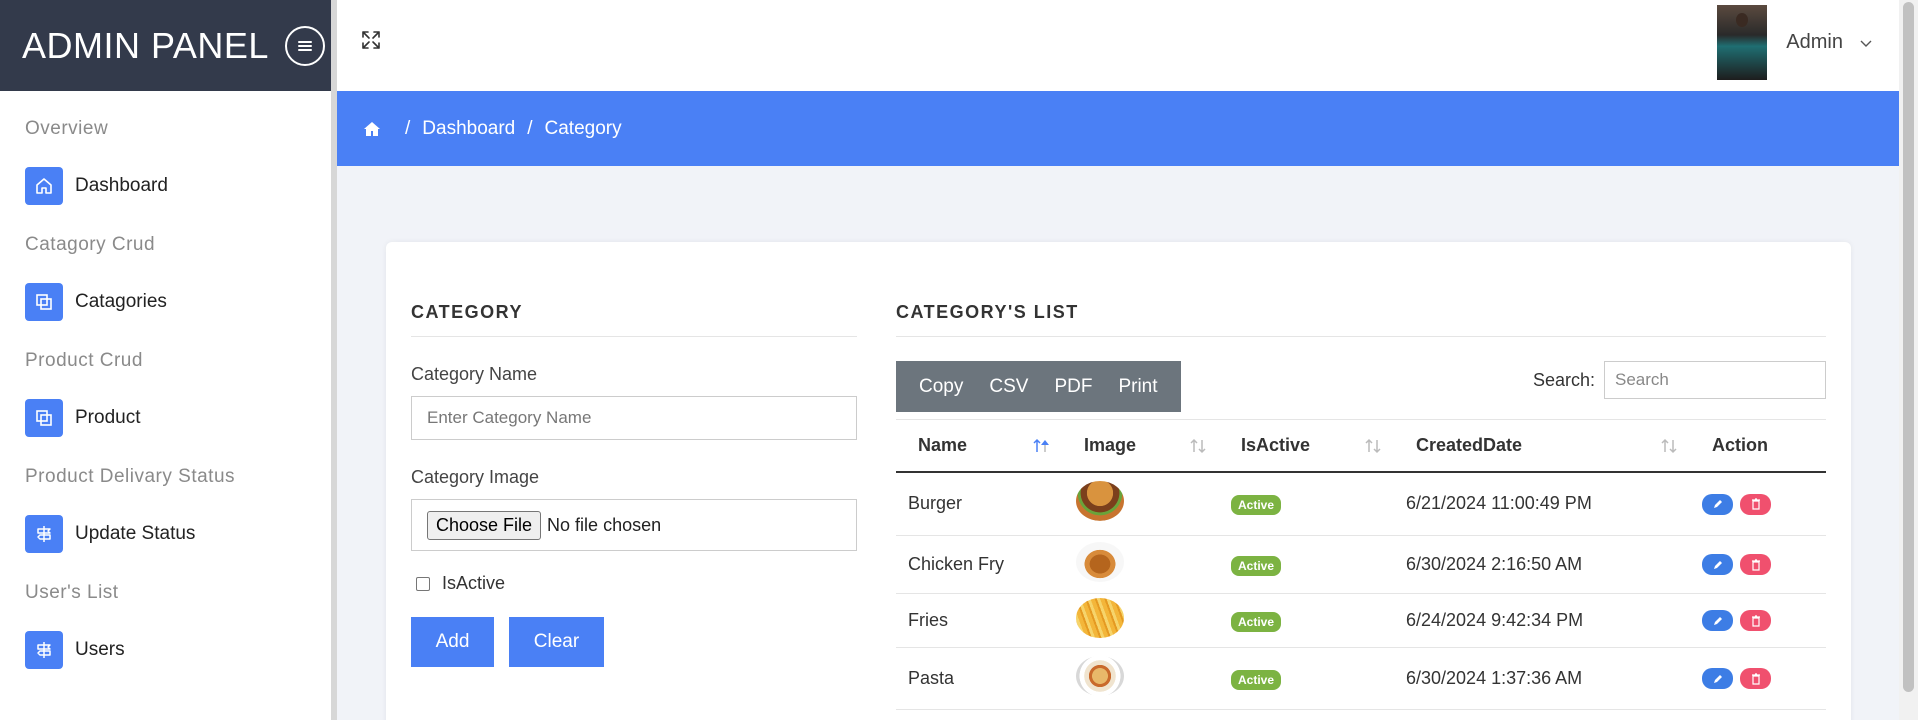  Describe the element at coordinates (1140, 446) in the screenshot. I see `column-header-image: Image` at that location.